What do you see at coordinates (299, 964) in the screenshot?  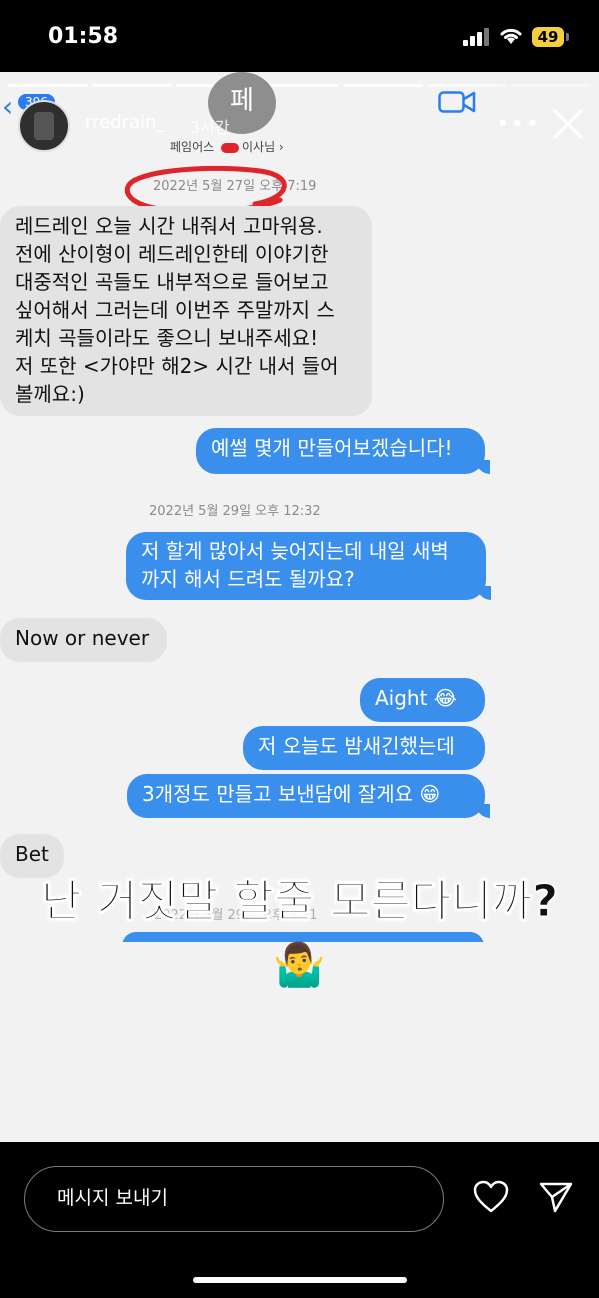 I see `shrug-emoji-sticker: 🤷‍♂️` at bounding box center [299, 964].